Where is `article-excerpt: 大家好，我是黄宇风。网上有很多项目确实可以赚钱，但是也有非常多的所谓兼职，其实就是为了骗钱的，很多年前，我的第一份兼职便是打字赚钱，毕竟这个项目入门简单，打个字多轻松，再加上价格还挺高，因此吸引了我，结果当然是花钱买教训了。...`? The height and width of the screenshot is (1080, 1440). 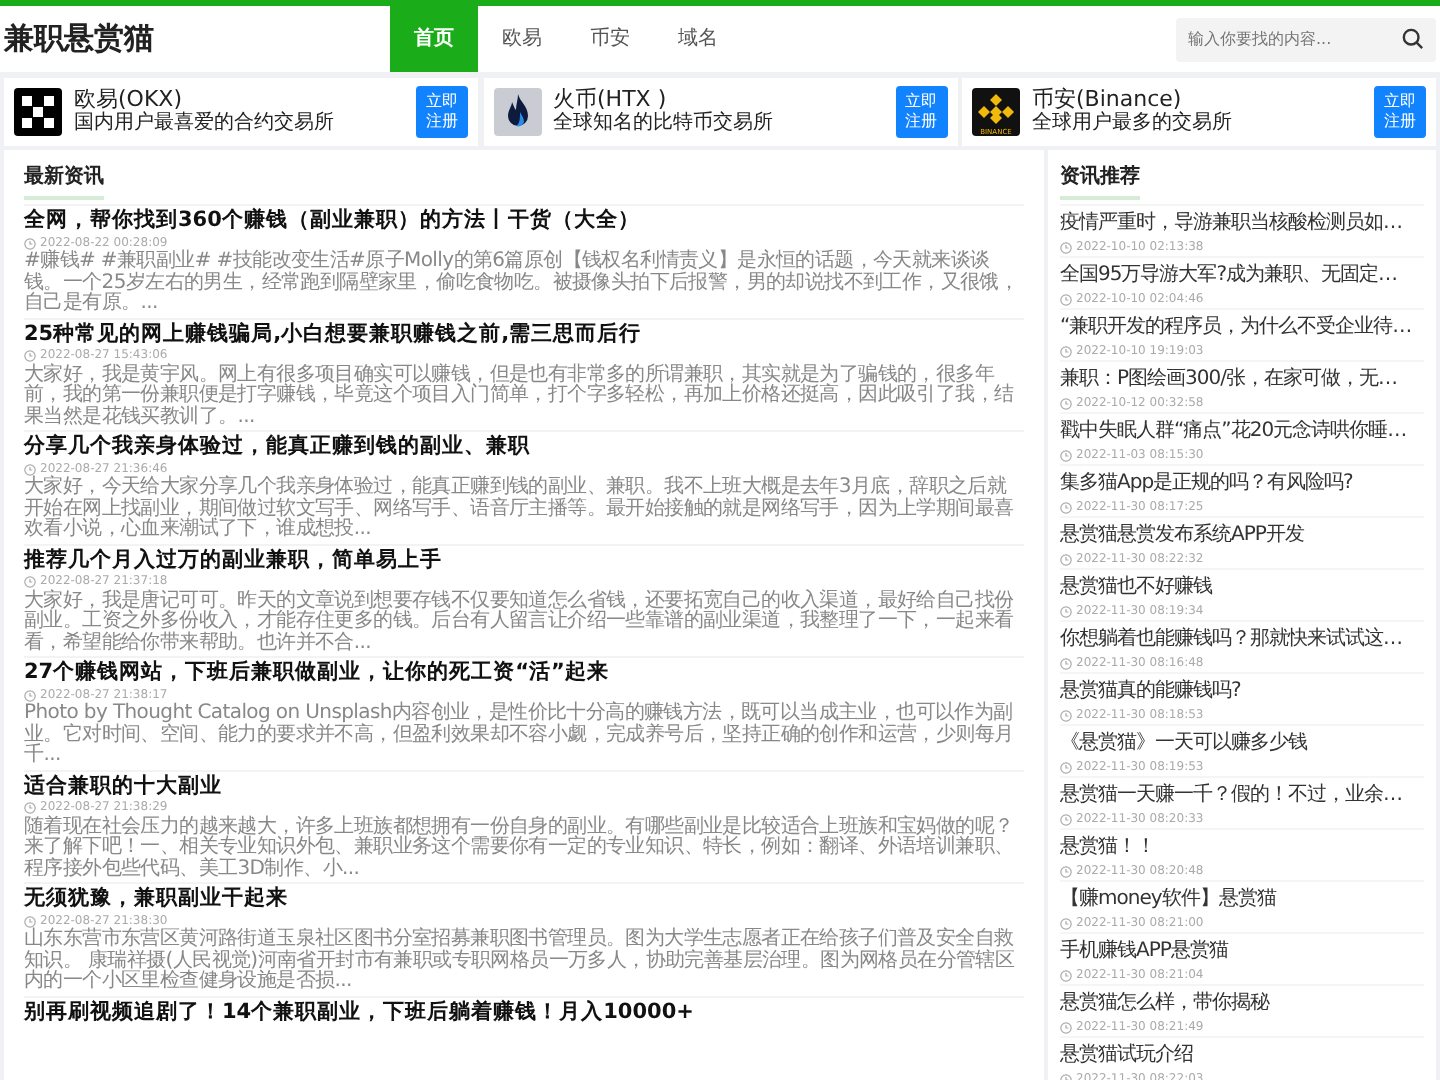
article-excerpt: 大家好，我是黄宇风。网上有很多项目确实可以赚钱，但是也有非常多的所谓兼职，其实就是为了骗钱的，很多年前，我的第一份兼职便是打字赚钱，毕竟这个项目入门简单，打个字多轻松，再加上价格还挺高，因此吸引了我，结果当然是花钱买教训了。... is located at coordinates (520, 396).